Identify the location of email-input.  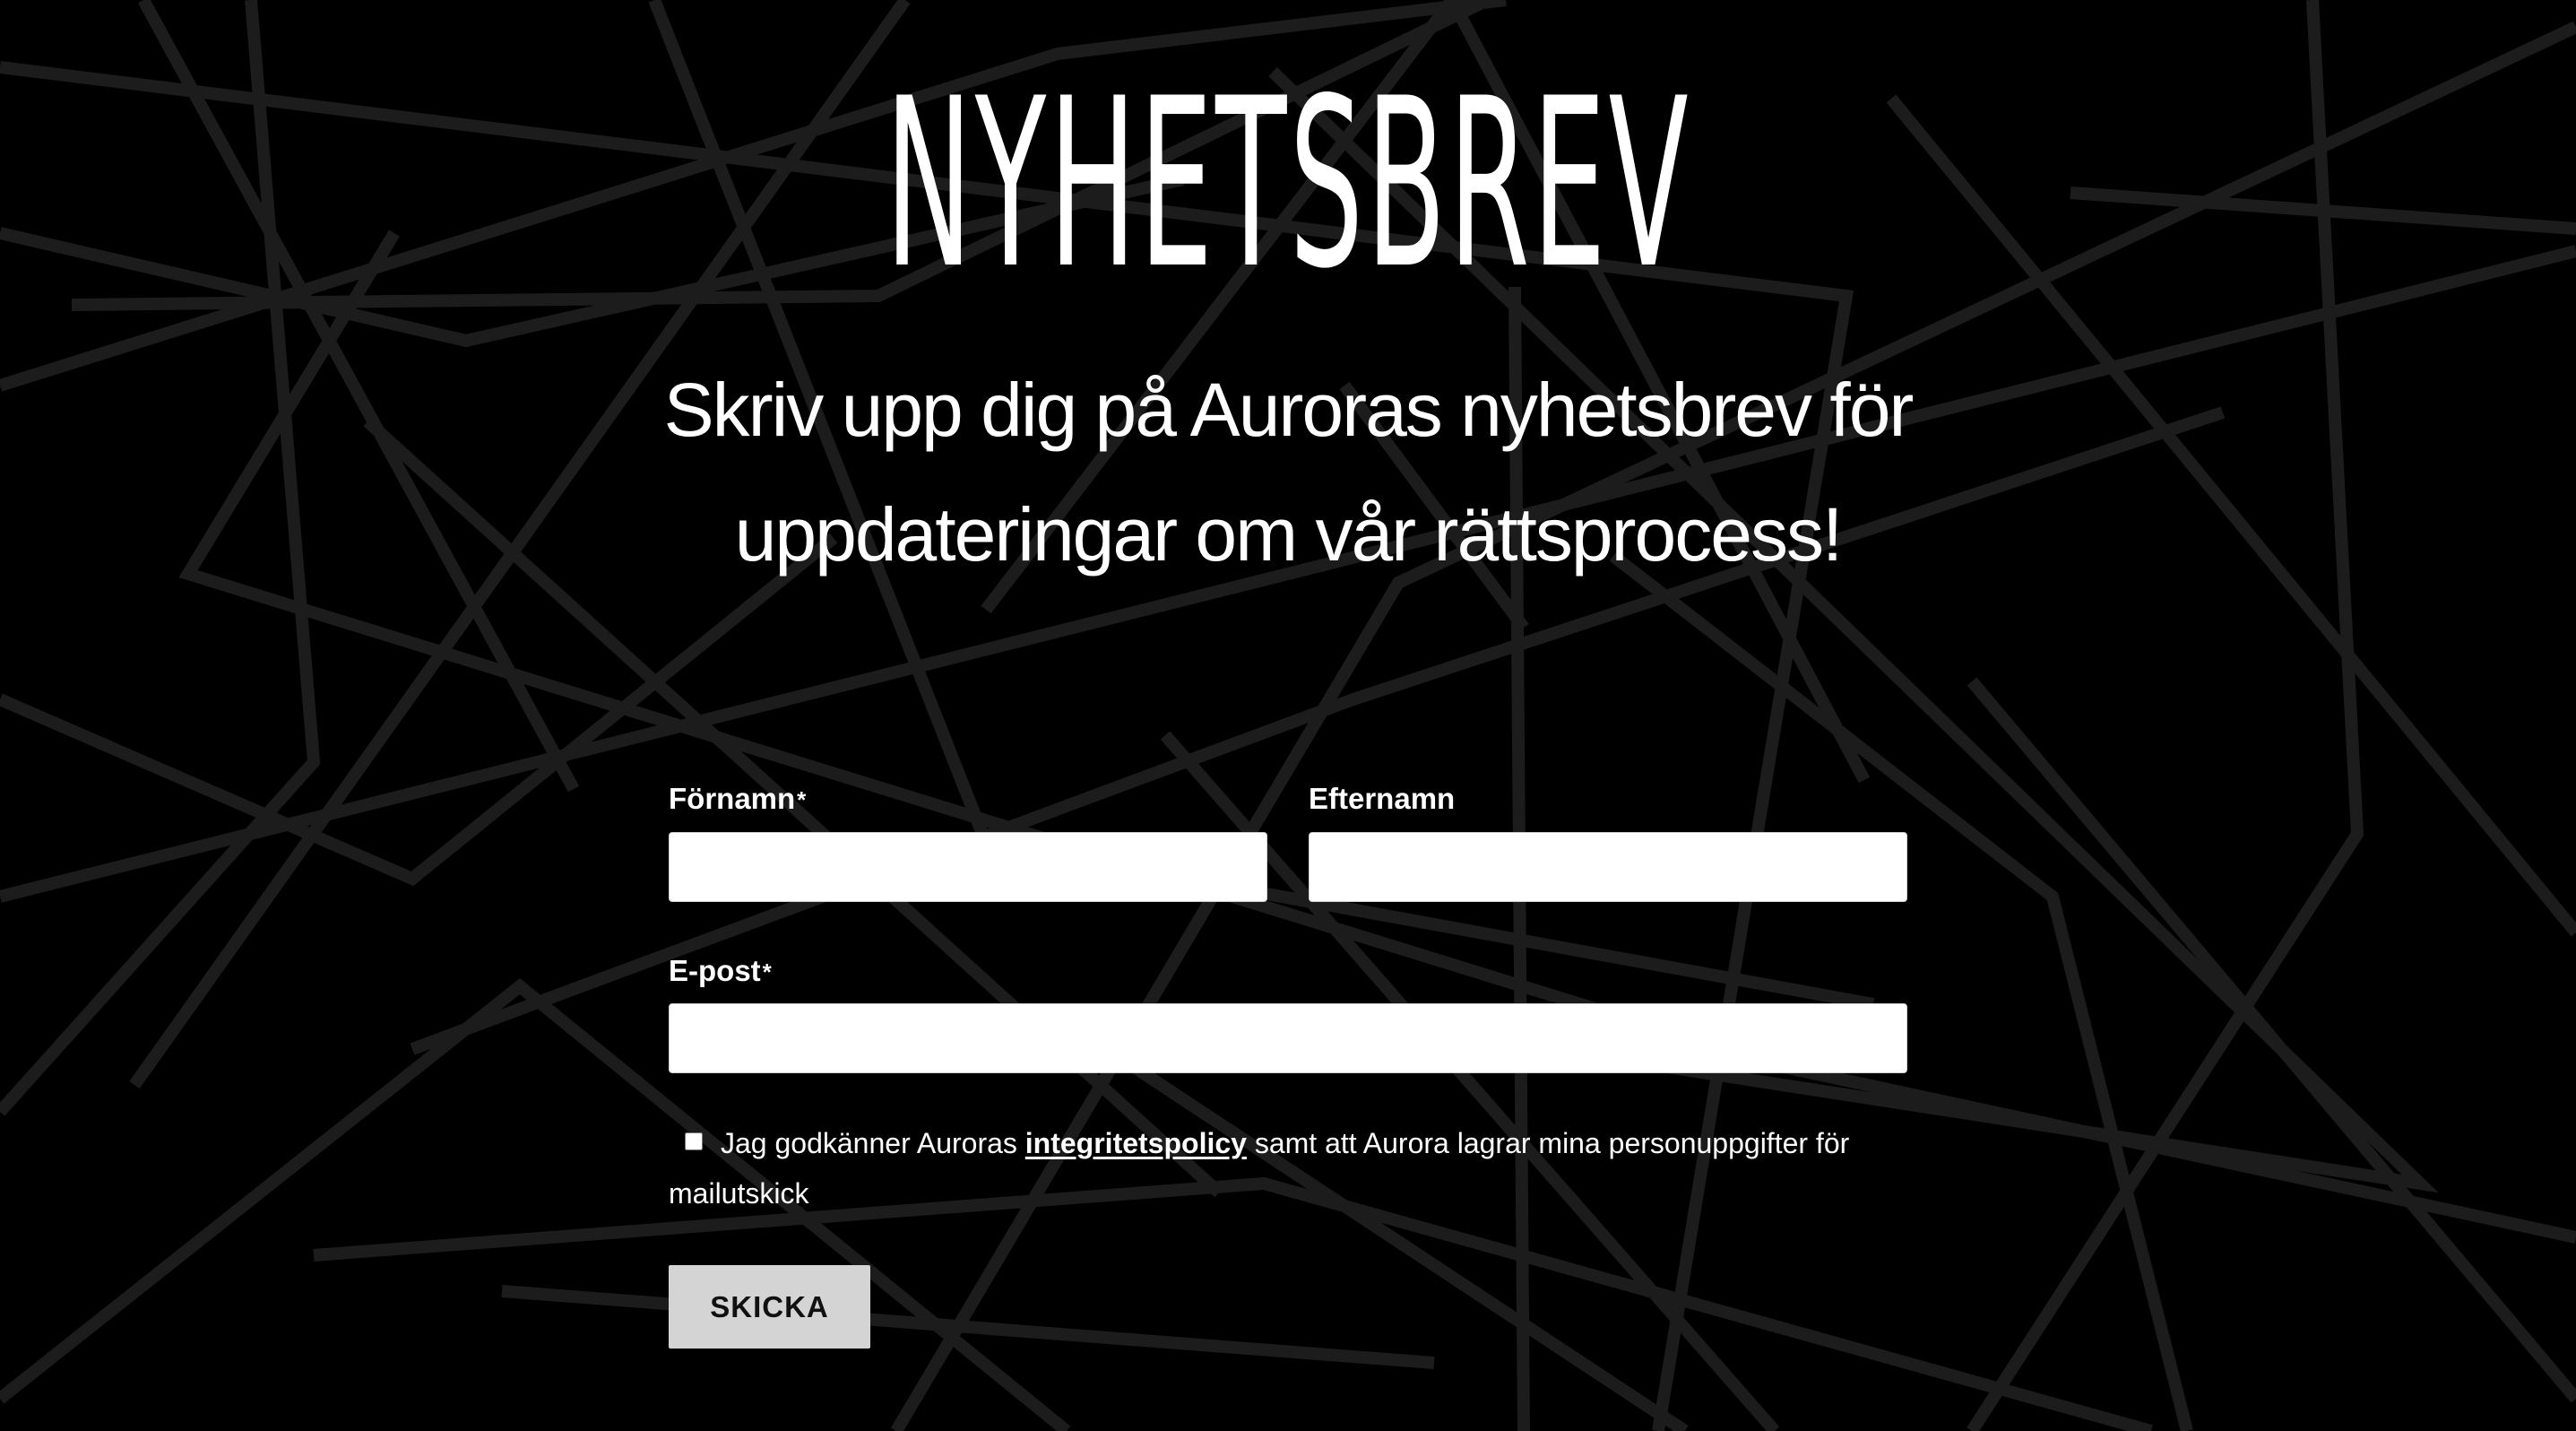
(1288, 1038).